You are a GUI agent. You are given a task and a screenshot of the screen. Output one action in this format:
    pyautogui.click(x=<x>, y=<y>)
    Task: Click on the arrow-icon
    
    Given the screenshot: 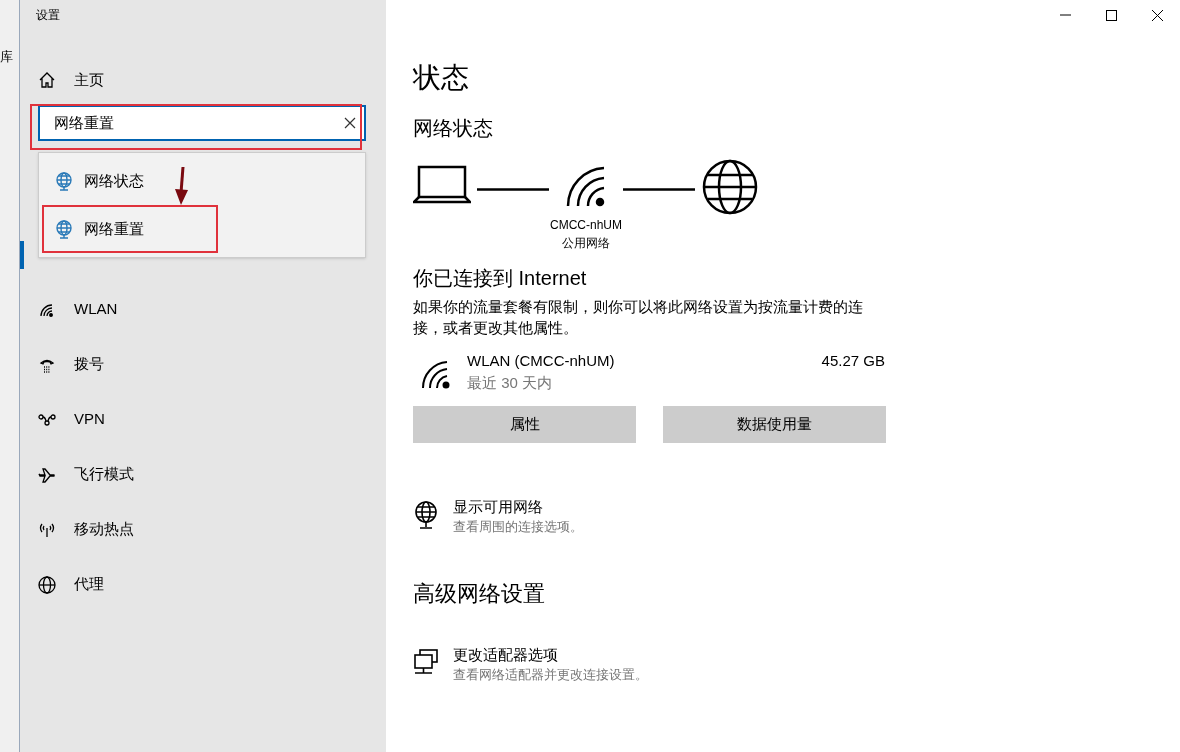 What is the action you would take?
    pyautogui.click(x=181, y=186)
    